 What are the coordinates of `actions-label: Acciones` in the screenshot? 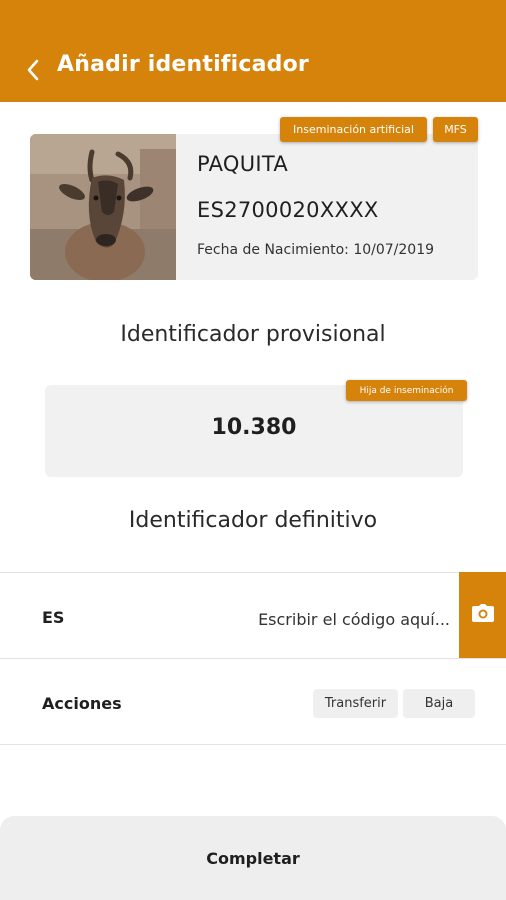 It's located at (82, 703).